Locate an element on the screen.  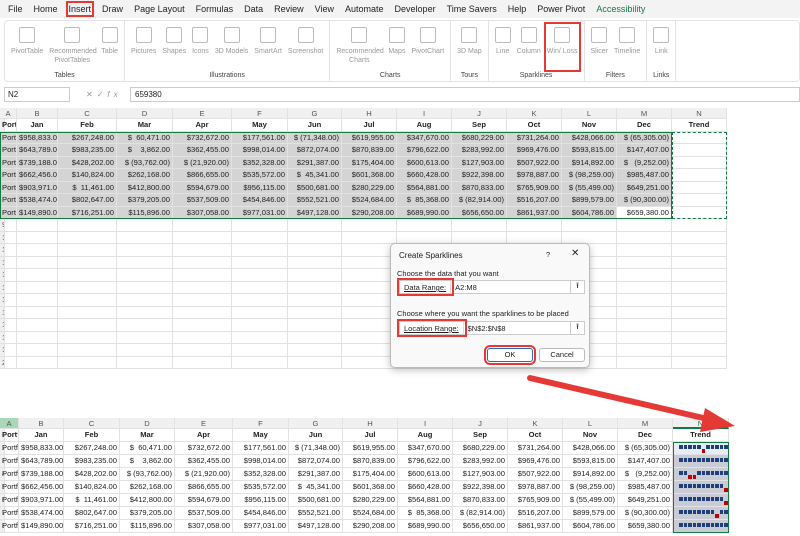
red-arrow-icon is located at coordinates (631, 403).